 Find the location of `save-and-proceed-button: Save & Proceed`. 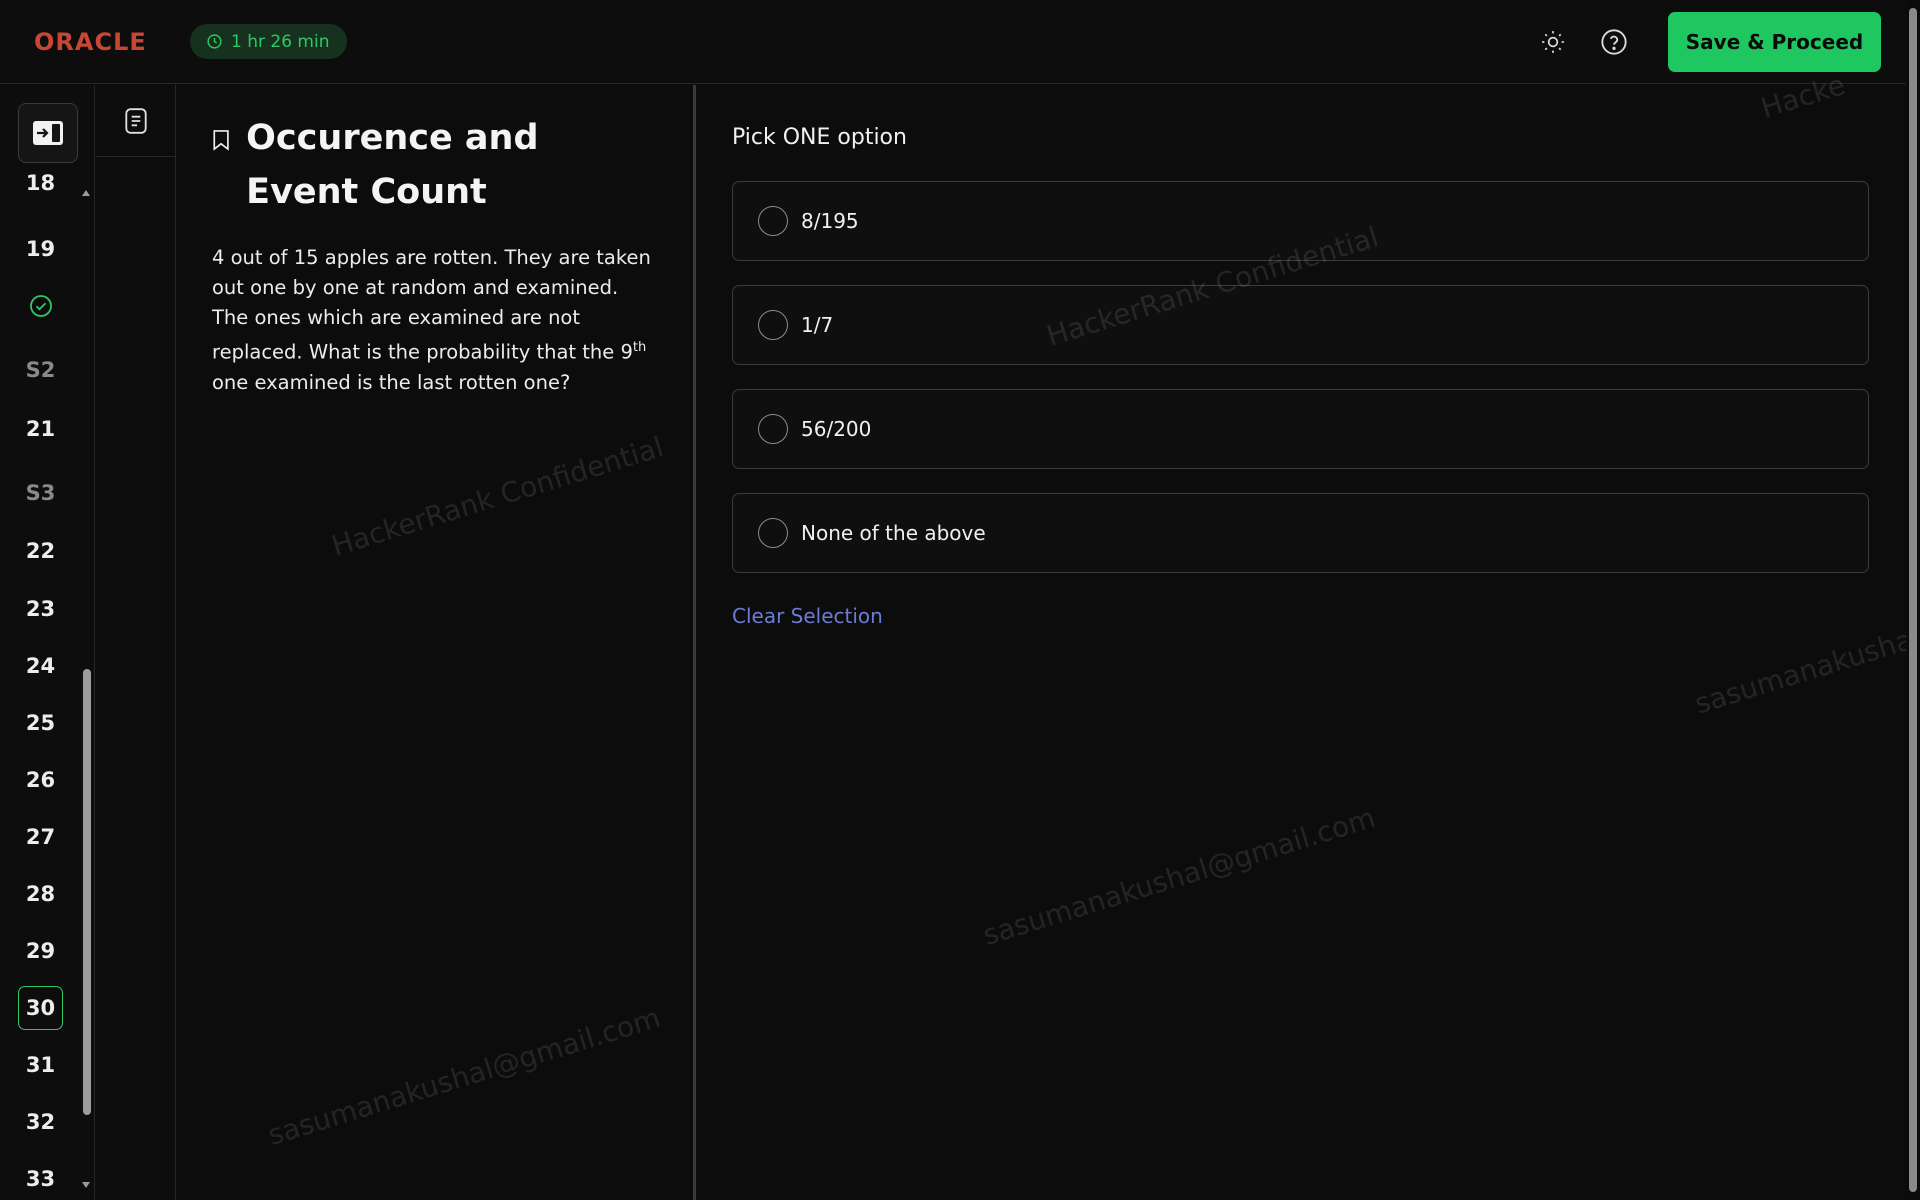

save-and-proceed-button: Save & Proceed is located at coordinates (1774, 42).